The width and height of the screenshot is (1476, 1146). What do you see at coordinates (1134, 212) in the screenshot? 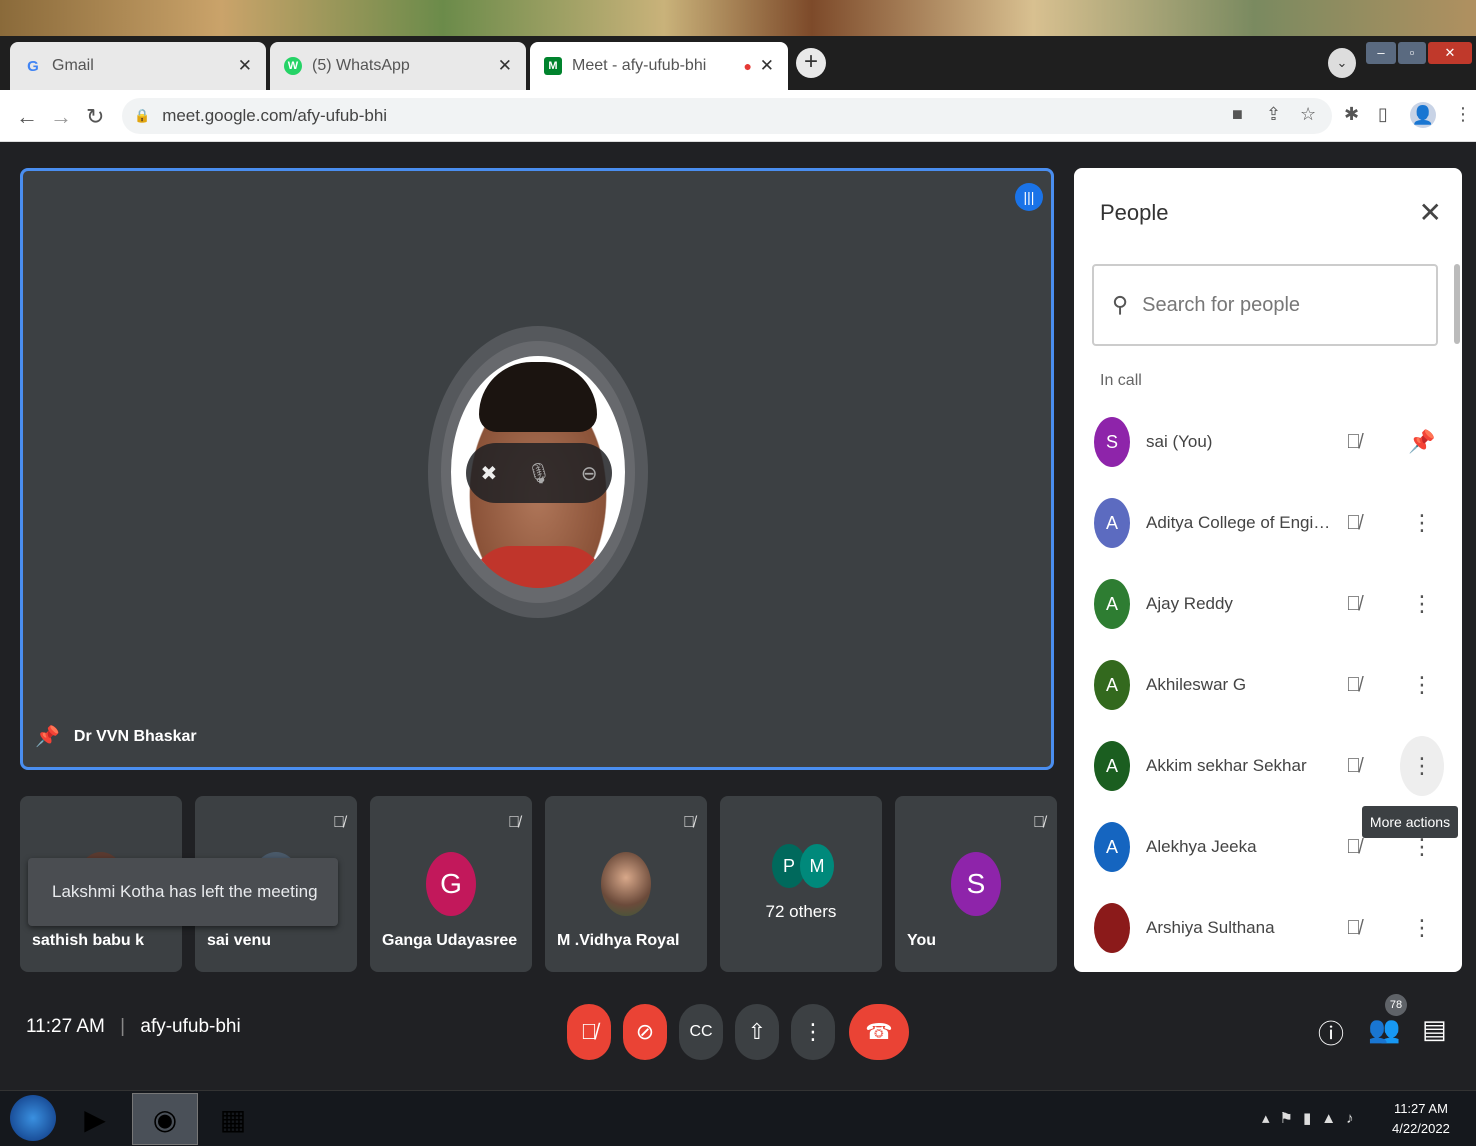
I see `panel-title: People` at bounding box center [1134, 212].